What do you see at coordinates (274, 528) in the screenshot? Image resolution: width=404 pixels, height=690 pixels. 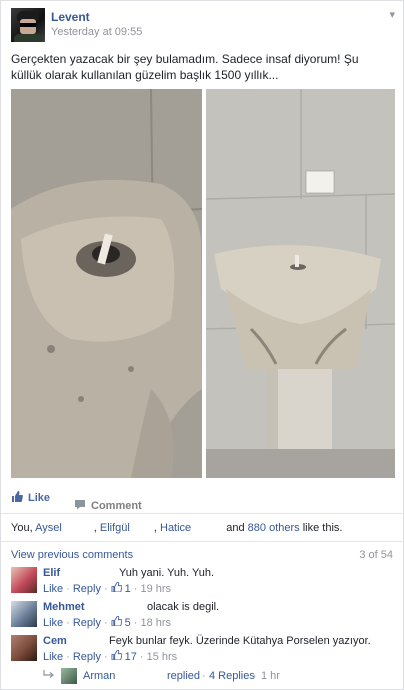 I see `likes-others-link: 880 others` at bounding box center [274, 528].